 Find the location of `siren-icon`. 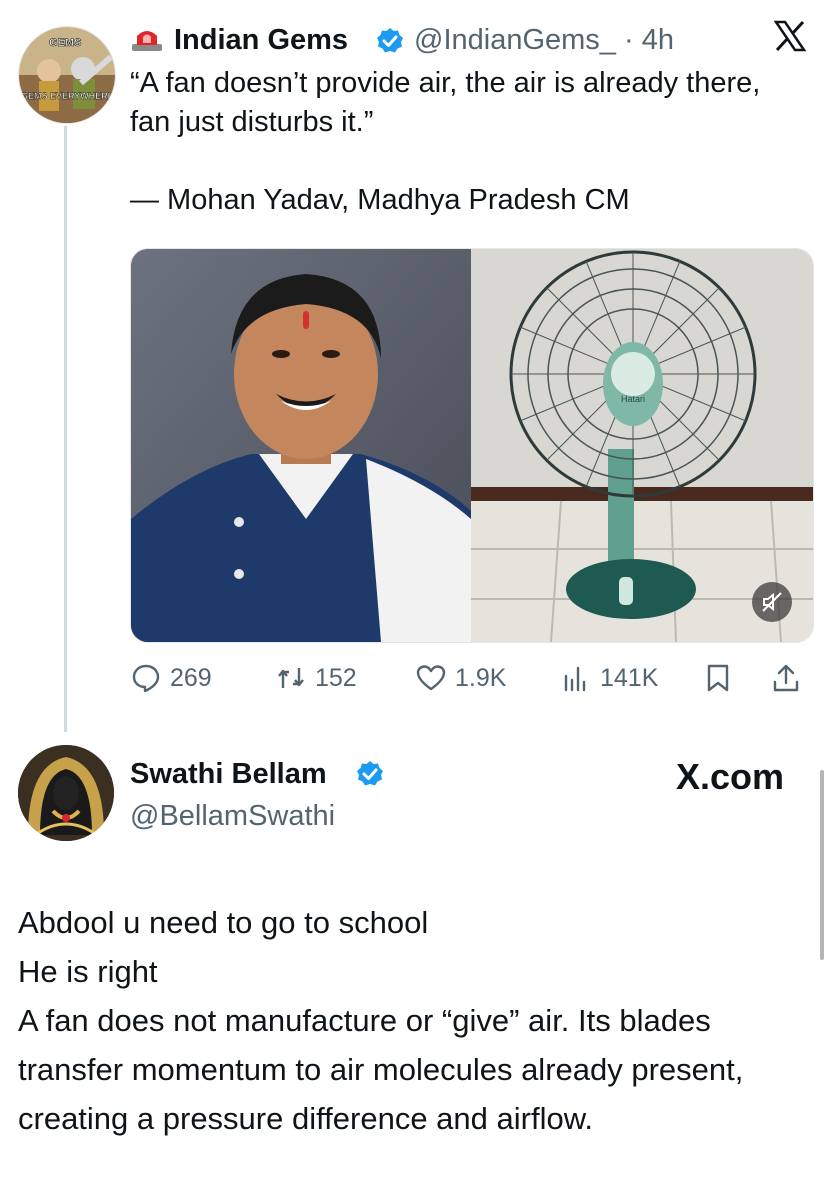

siren-icon is located at coordinates (147, 39).